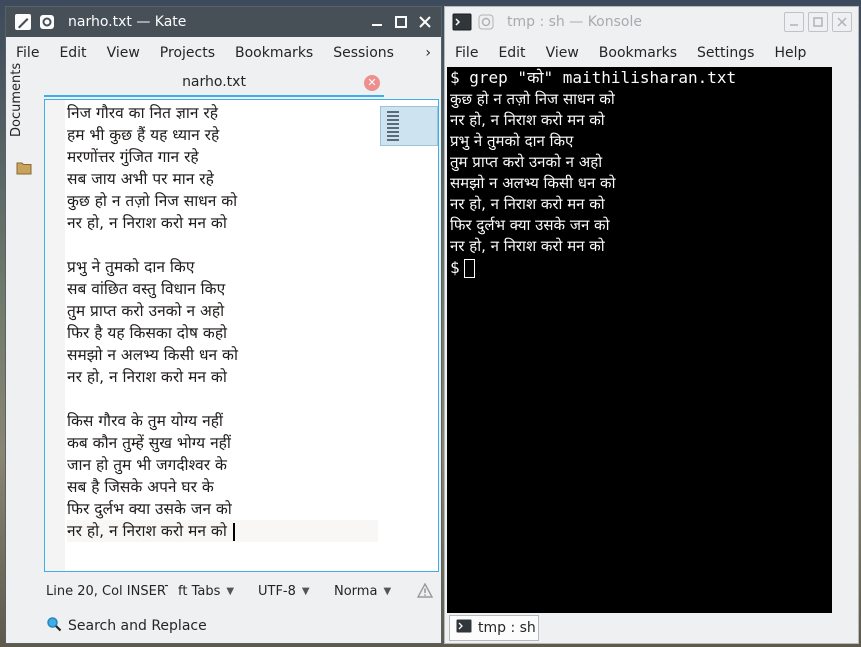 Image resolution: width=861 pixels, height=647 pixels. I want to click on konsole-titlebar: tmp : sh — Konsole, so click(651, 22).